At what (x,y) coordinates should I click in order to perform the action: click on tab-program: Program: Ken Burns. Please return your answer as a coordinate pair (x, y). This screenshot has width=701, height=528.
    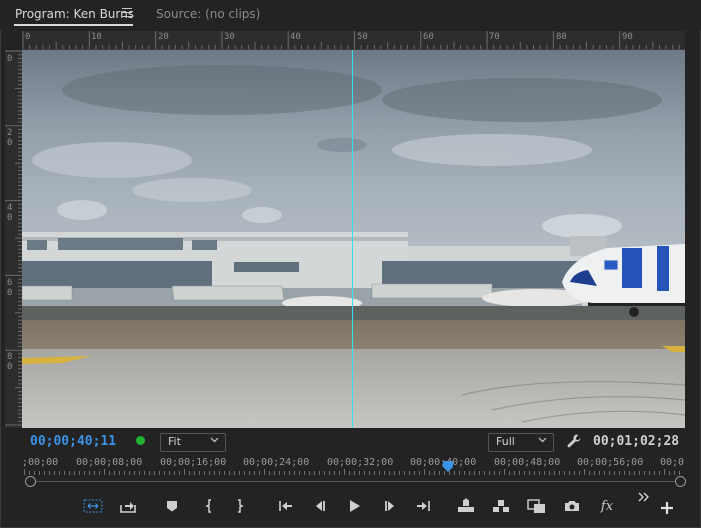
    Looking at the image, I should click on (74, 14).